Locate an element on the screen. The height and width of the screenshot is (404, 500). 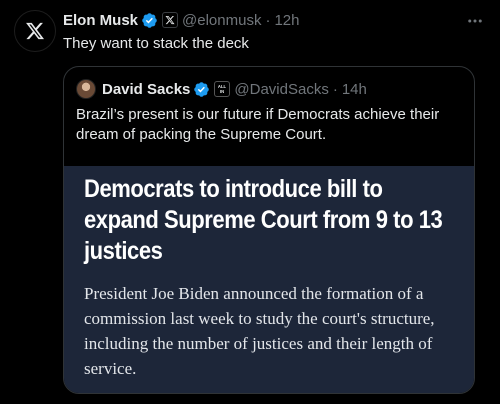
more-options-icon is located at coordinates (475, 21).